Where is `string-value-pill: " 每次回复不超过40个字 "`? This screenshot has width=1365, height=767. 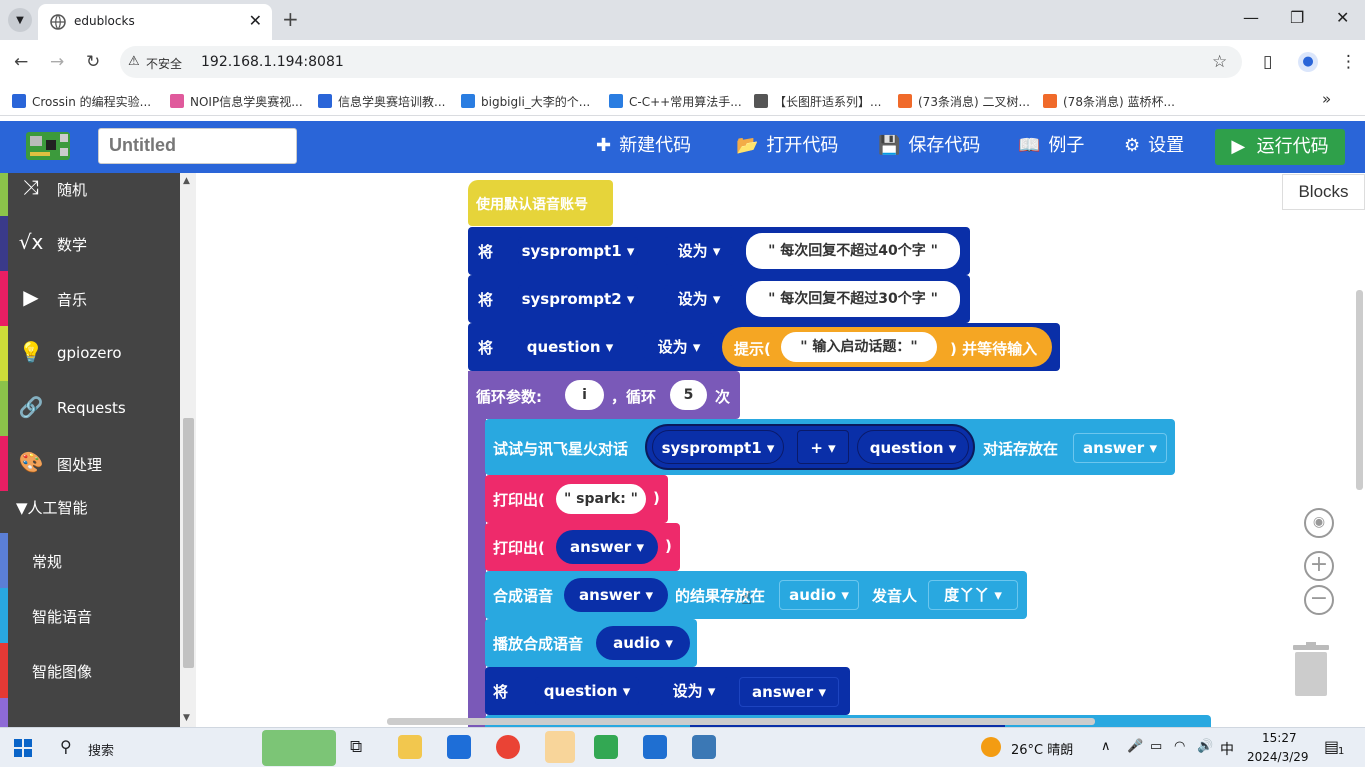 string-value-pill: " 每次回复不超过40个字 " is located at coordinates (853, 251).